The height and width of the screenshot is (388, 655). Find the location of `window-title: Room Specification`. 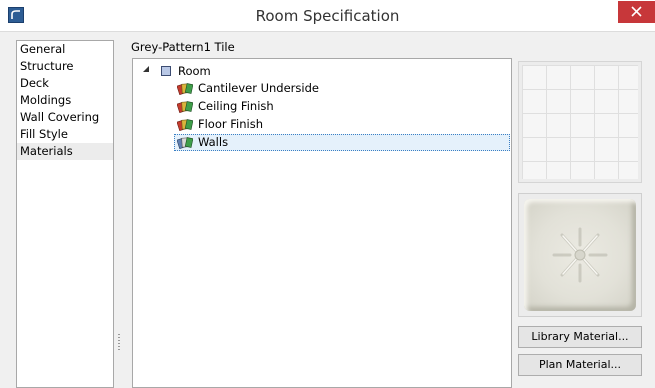

window-title: Room Specification is located at coordinates (327, 16).